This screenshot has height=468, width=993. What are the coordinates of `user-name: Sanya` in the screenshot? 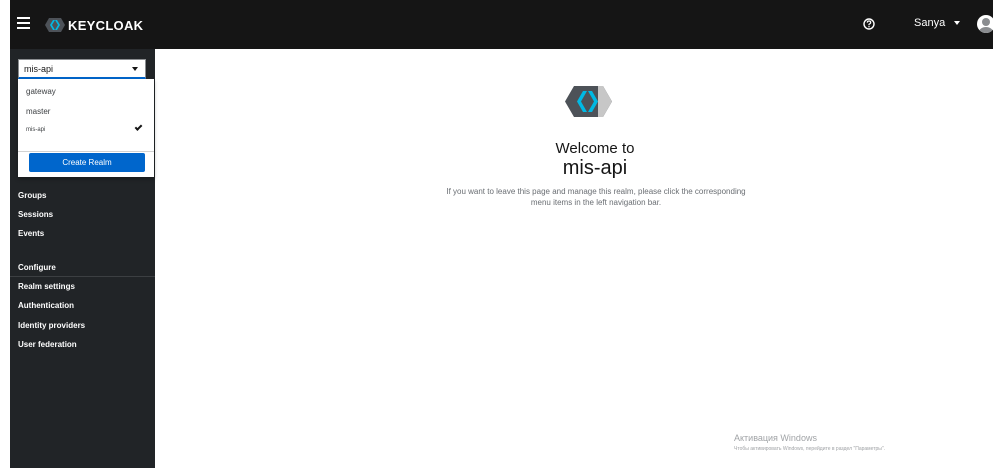 It's located at (930, 23).